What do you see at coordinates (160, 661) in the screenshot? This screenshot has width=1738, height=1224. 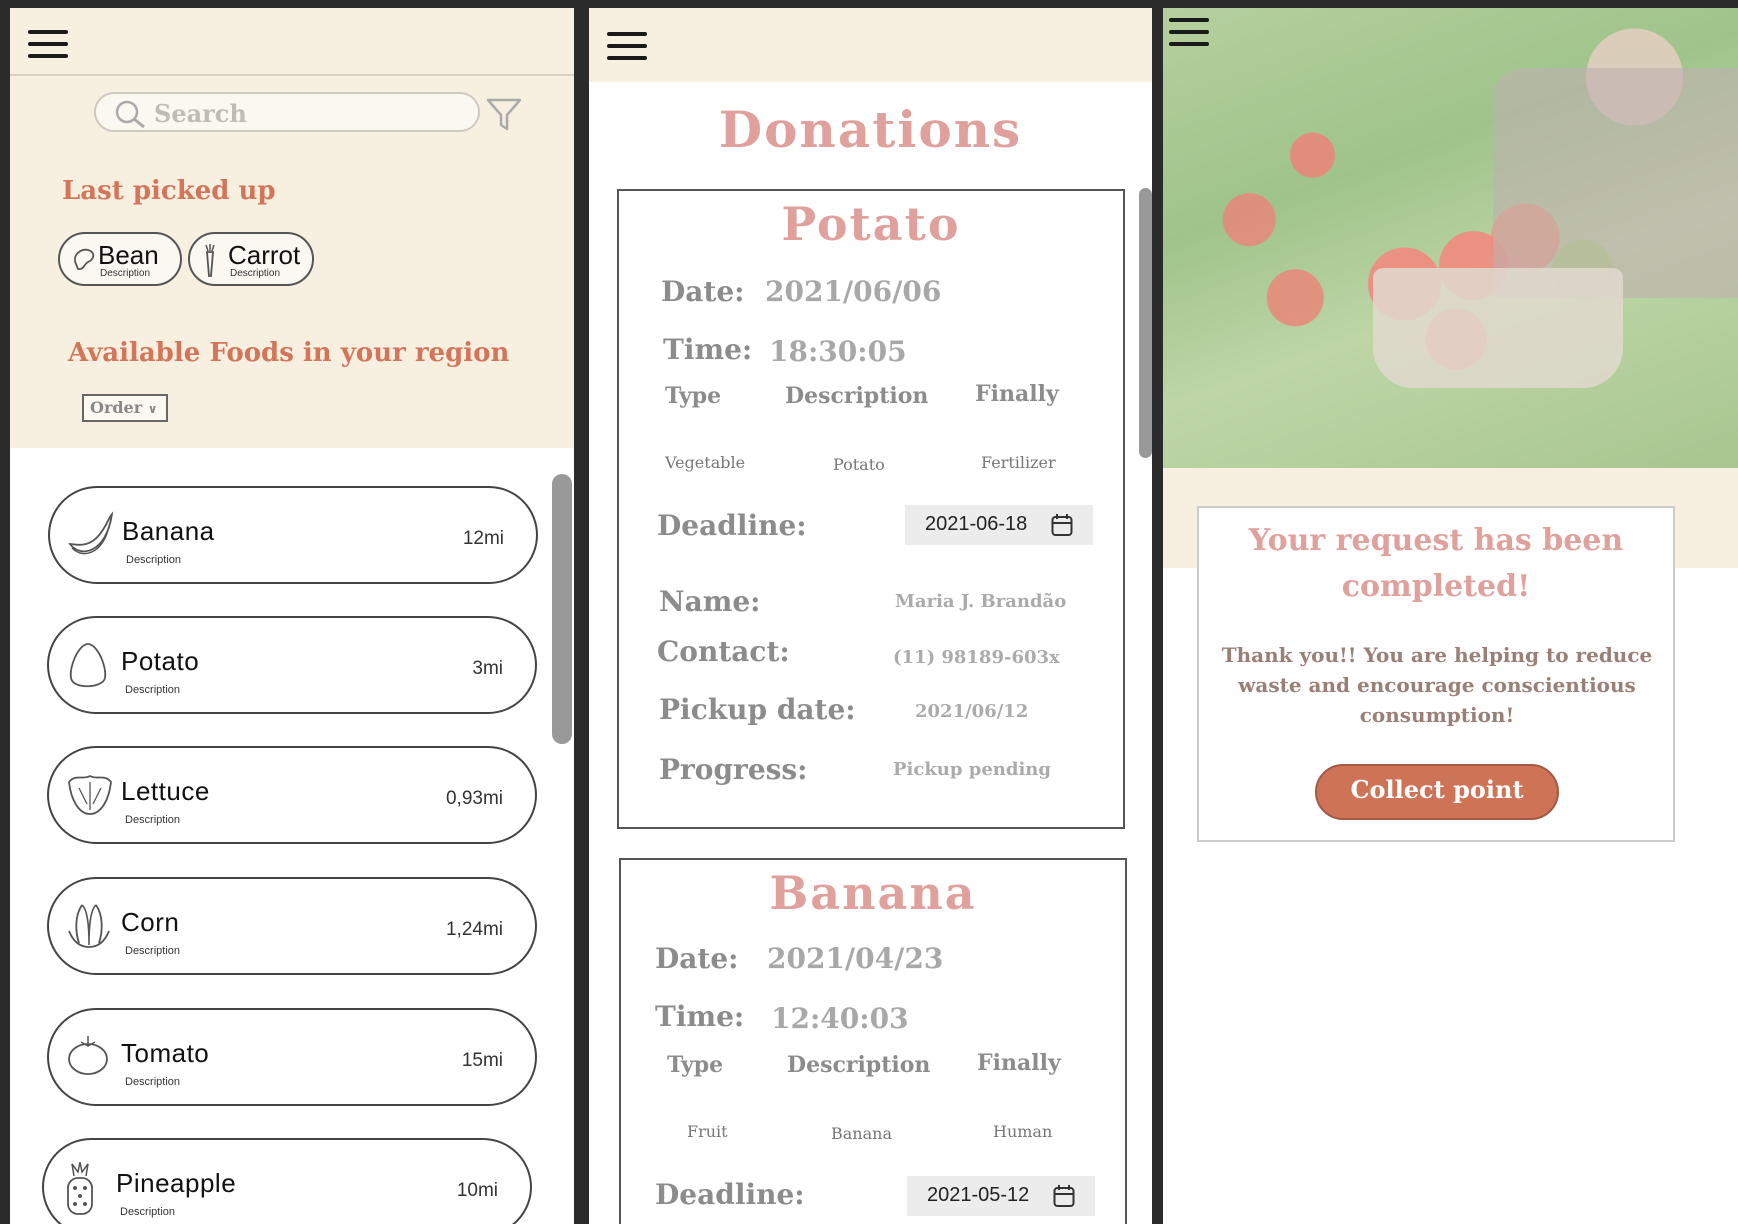 I see `food-name: Potato` at bounding box center [160, 661].